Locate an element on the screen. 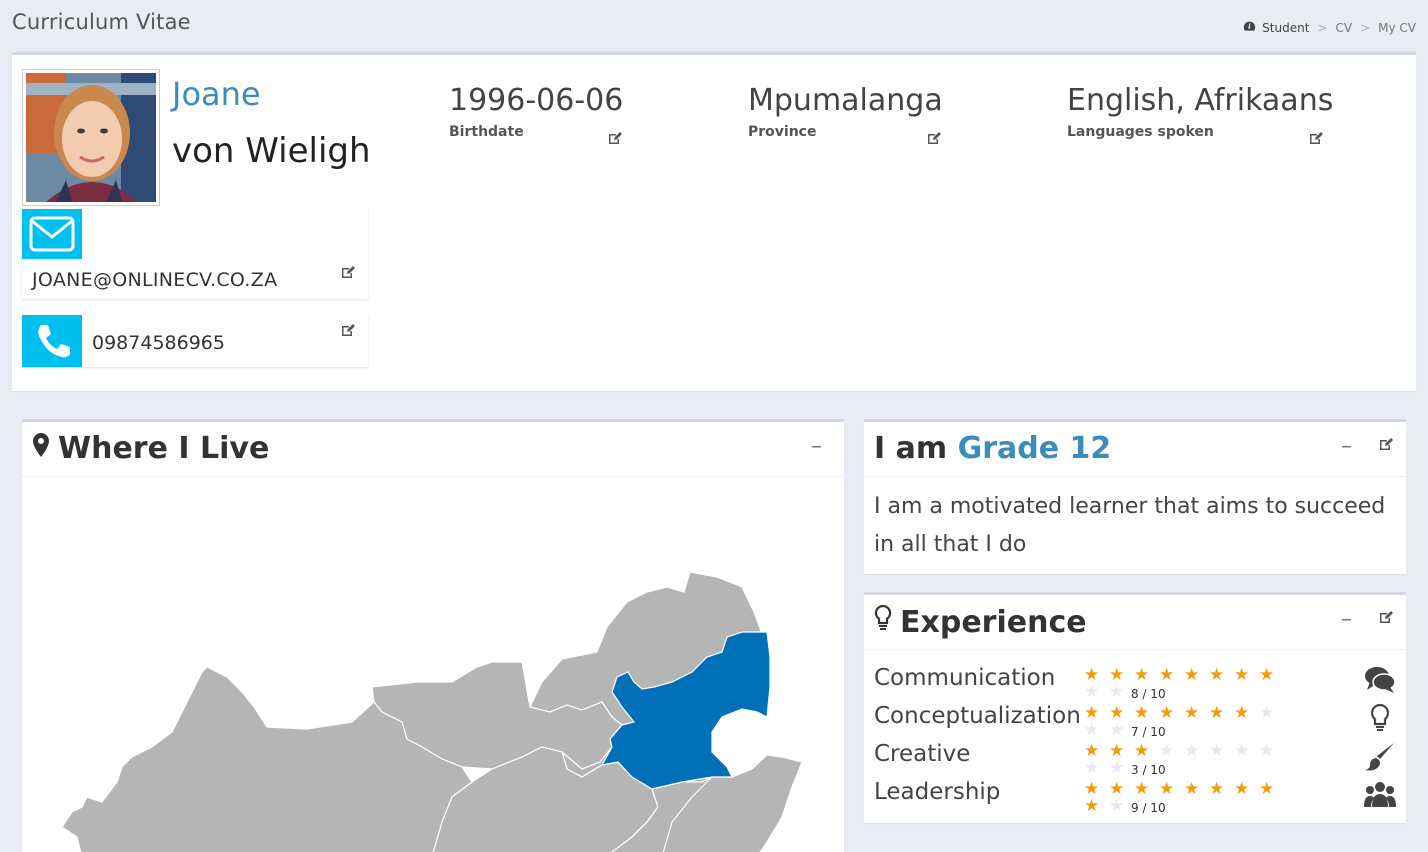  map-marker-icon is located at coordinates (41, 448).